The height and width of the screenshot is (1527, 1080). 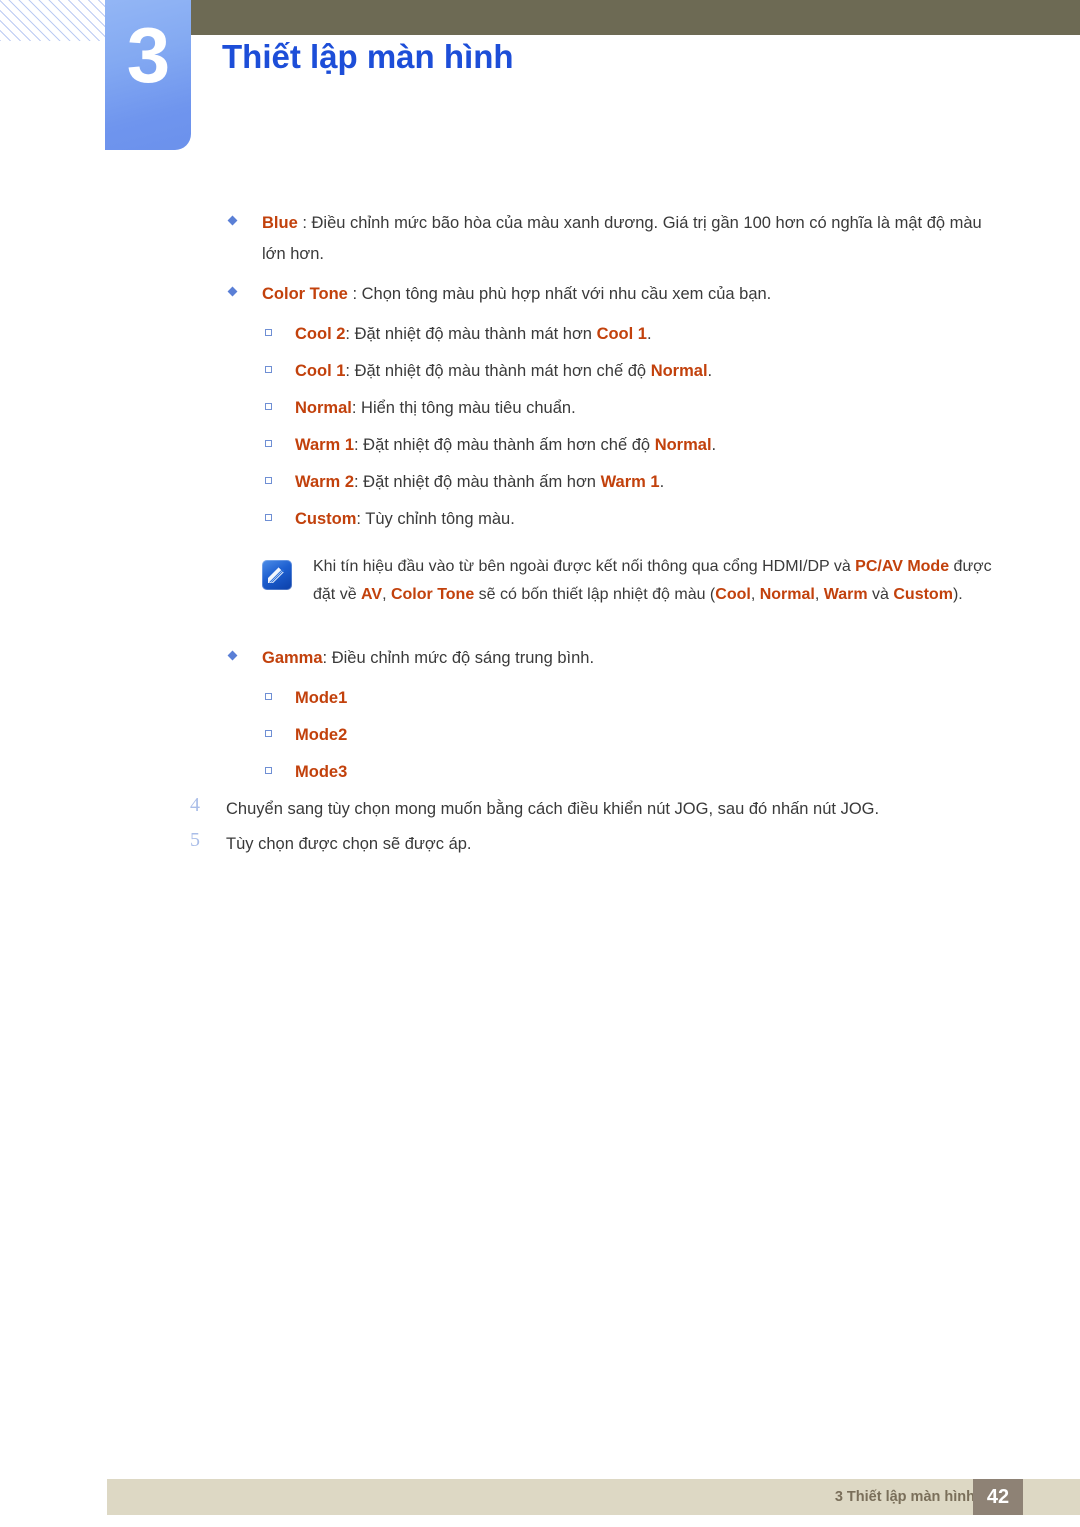 I want to click on keyword-text: Gamma, so click(x=292, y=658).